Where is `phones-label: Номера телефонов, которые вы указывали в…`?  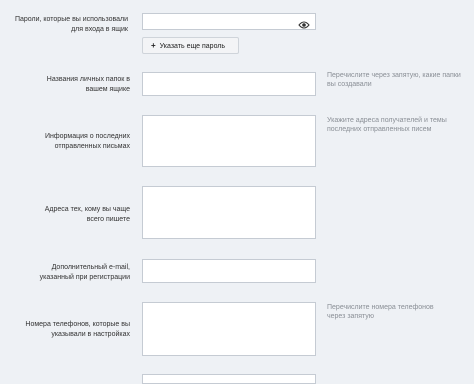 phones-label: Номера телефонов, которые вы указывали в… is located at coordinates (77, 329).